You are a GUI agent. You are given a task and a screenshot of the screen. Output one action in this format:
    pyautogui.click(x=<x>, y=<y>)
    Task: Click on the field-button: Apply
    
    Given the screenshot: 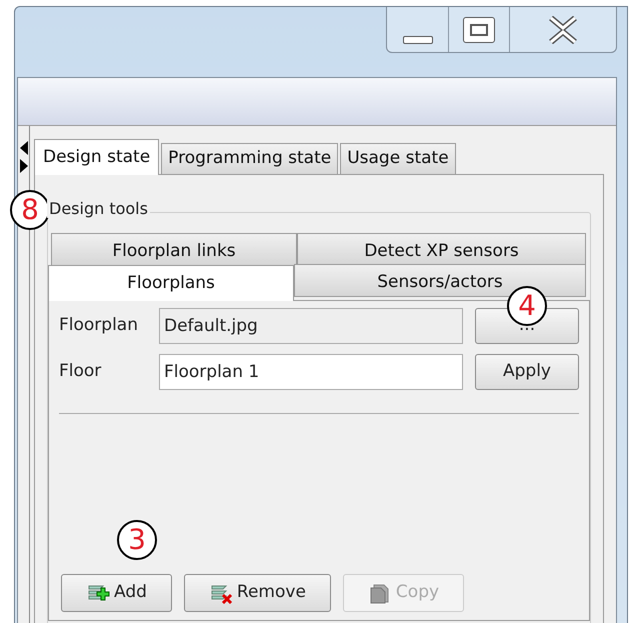 What is the action you would take?
    pyautogui.click(x=527, y=372)
    